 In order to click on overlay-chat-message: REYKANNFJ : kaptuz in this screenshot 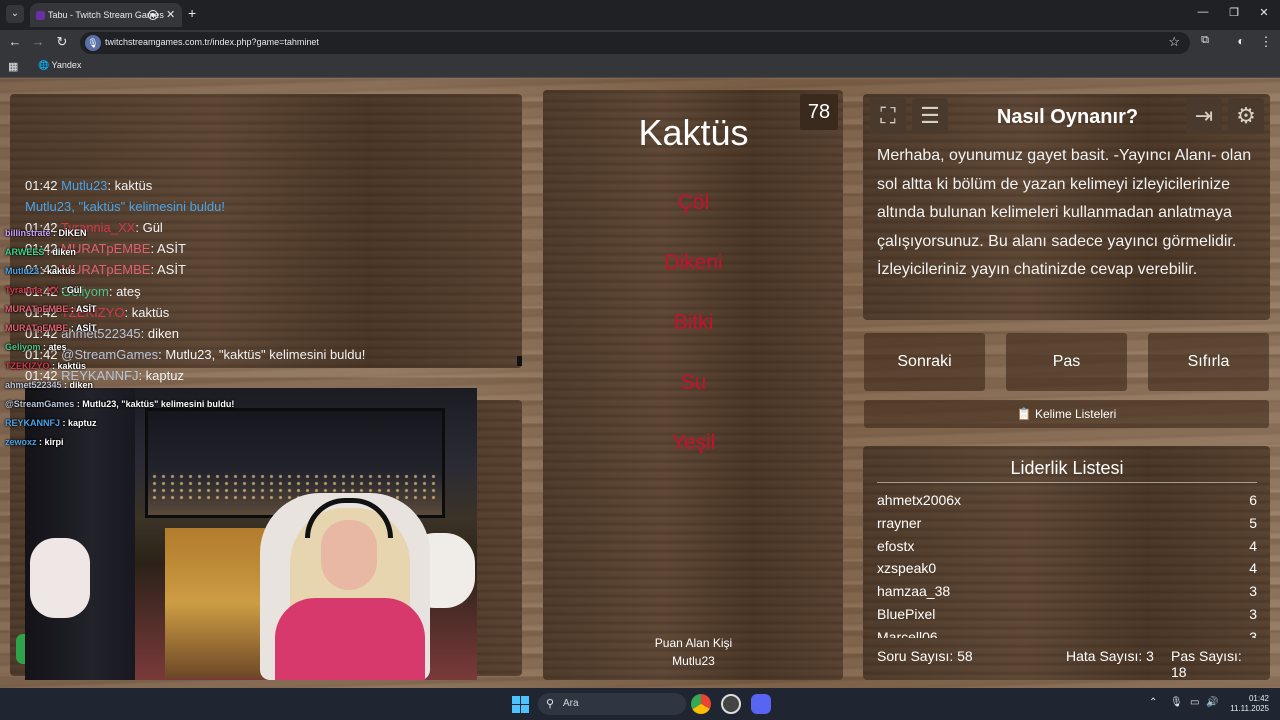, I will do `click(51, 423)`.